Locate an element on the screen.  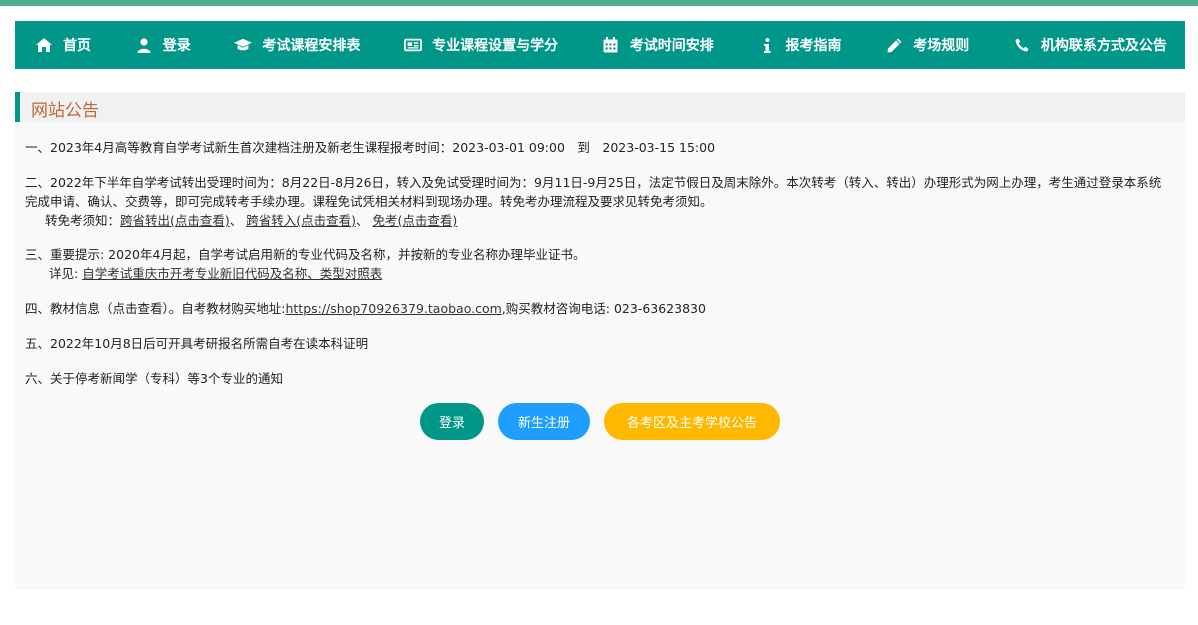
link-transfer-in: 跨省转入(点击查看) is located at coordinates (301, 220).